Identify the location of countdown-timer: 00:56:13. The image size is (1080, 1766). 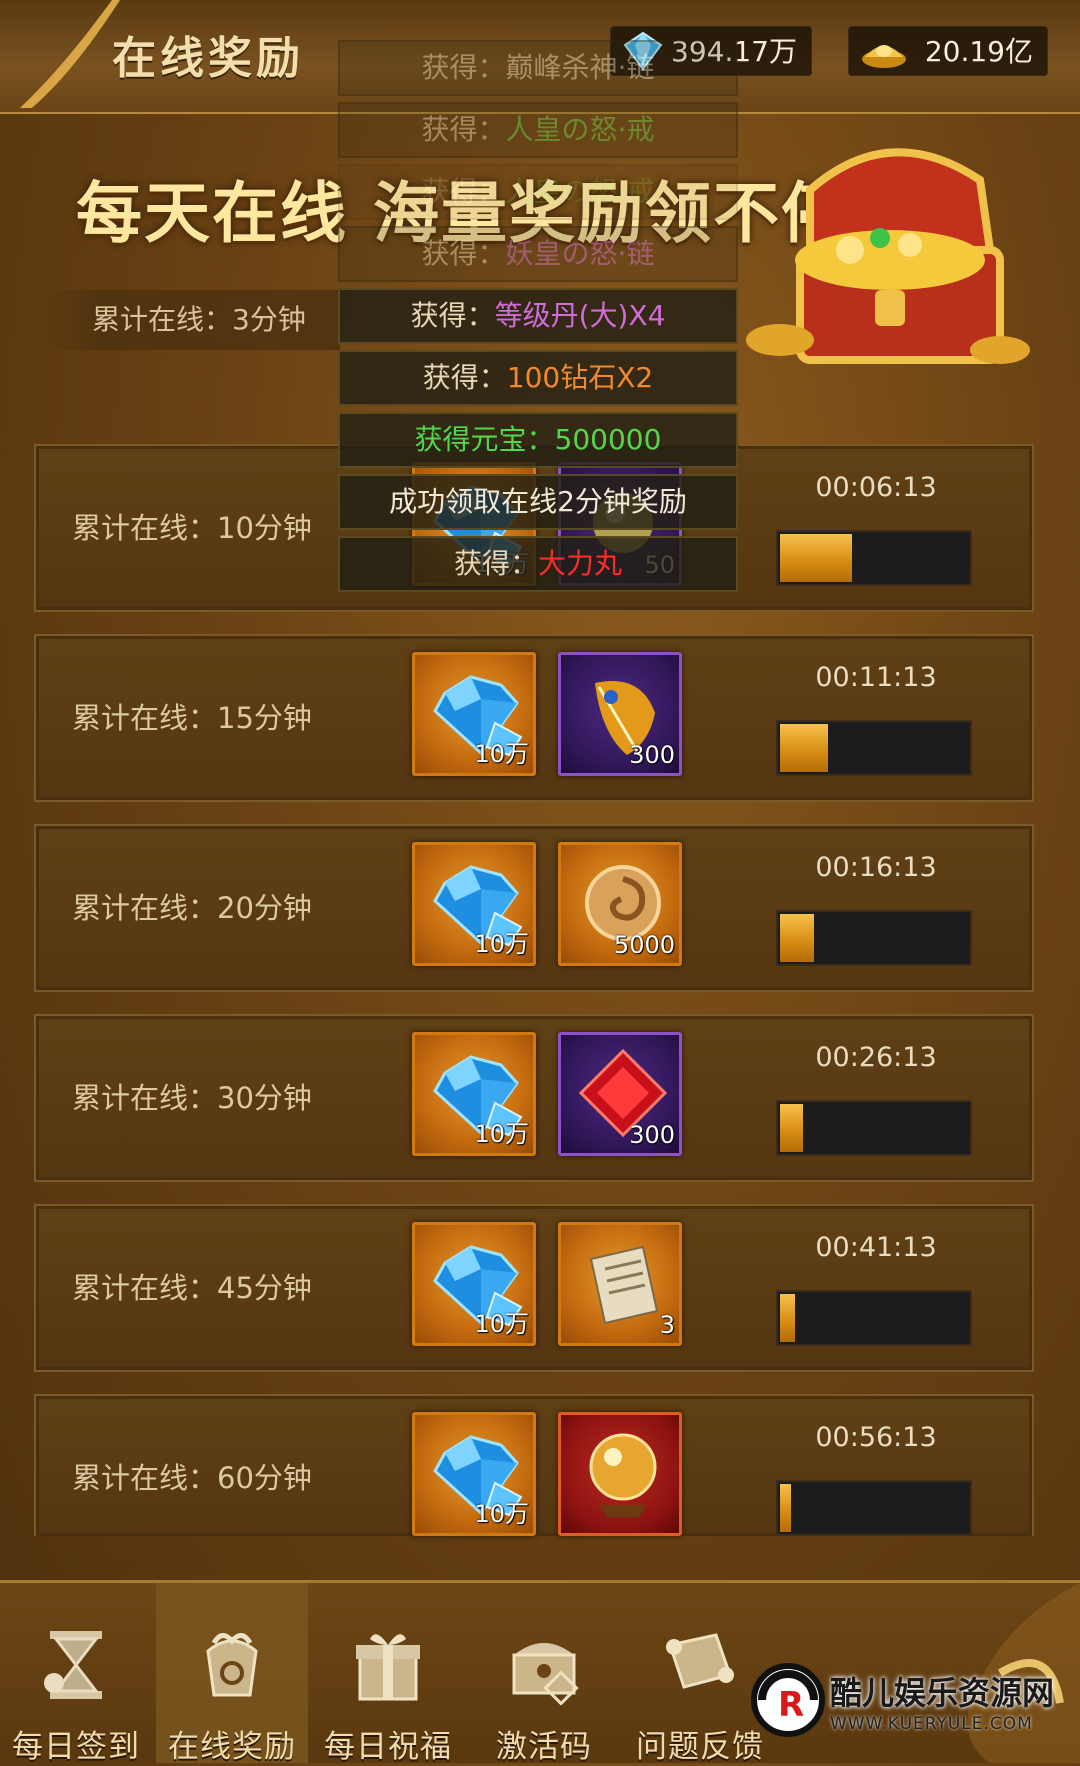
(876, 1437).